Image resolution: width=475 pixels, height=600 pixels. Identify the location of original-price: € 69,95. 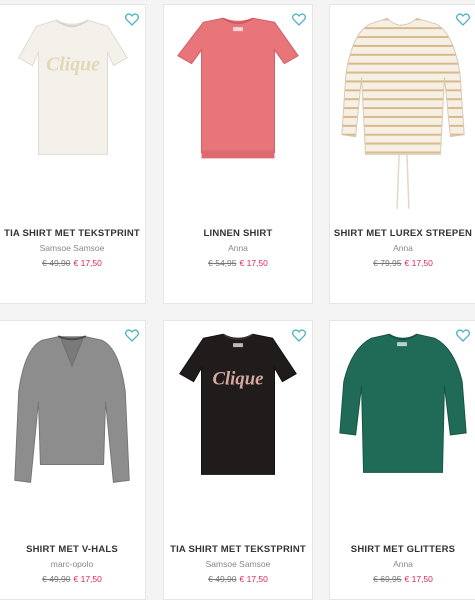
(387, 579).